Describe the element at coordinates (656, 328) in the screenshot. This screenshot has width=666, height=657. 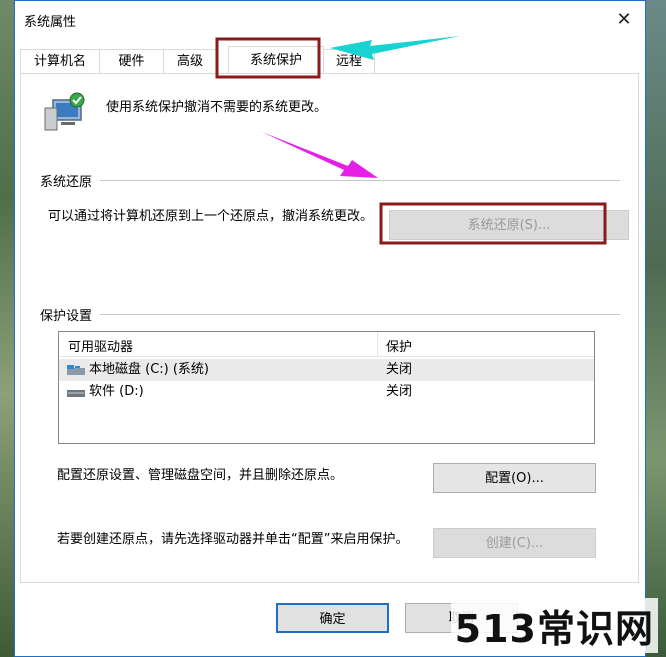
I see `desktop-background-right` at that location.